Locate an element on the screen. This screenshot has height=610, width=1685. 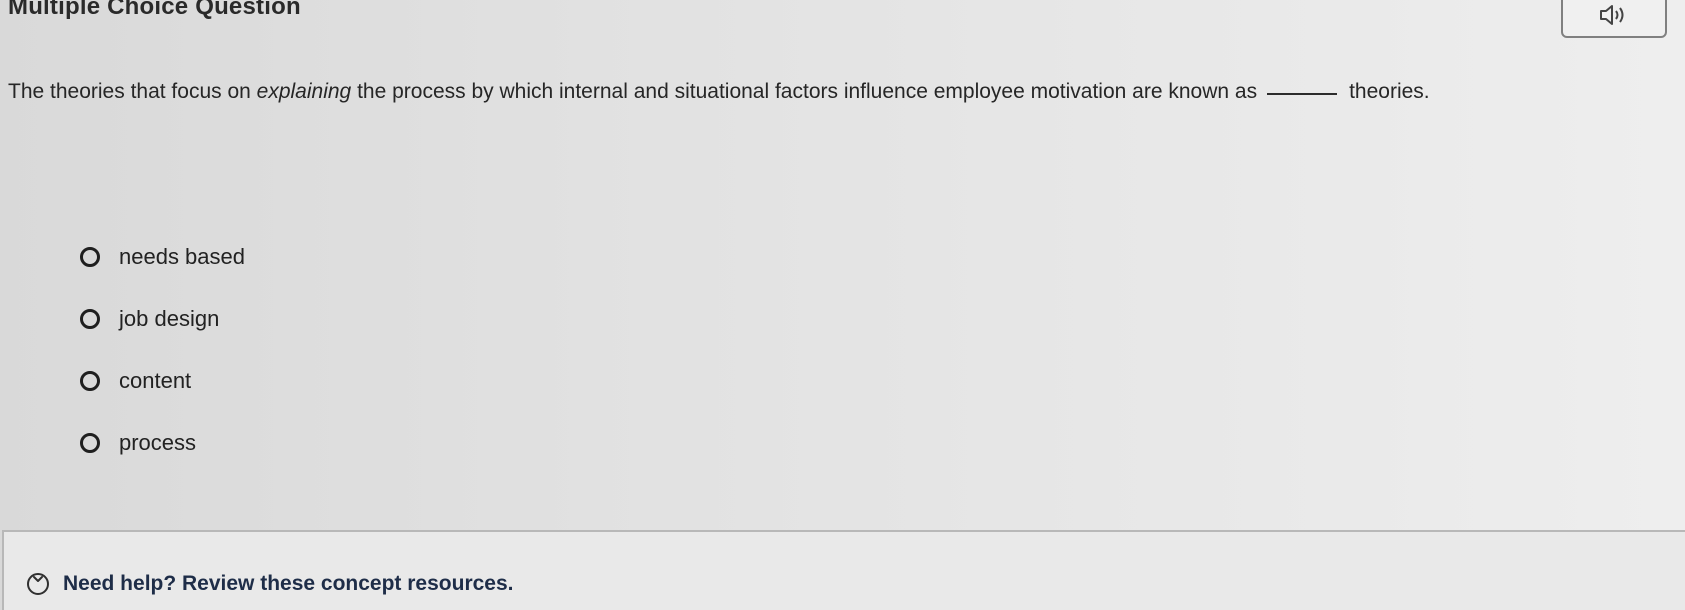
chevron-down-icon is located at coordinates (38, 584).